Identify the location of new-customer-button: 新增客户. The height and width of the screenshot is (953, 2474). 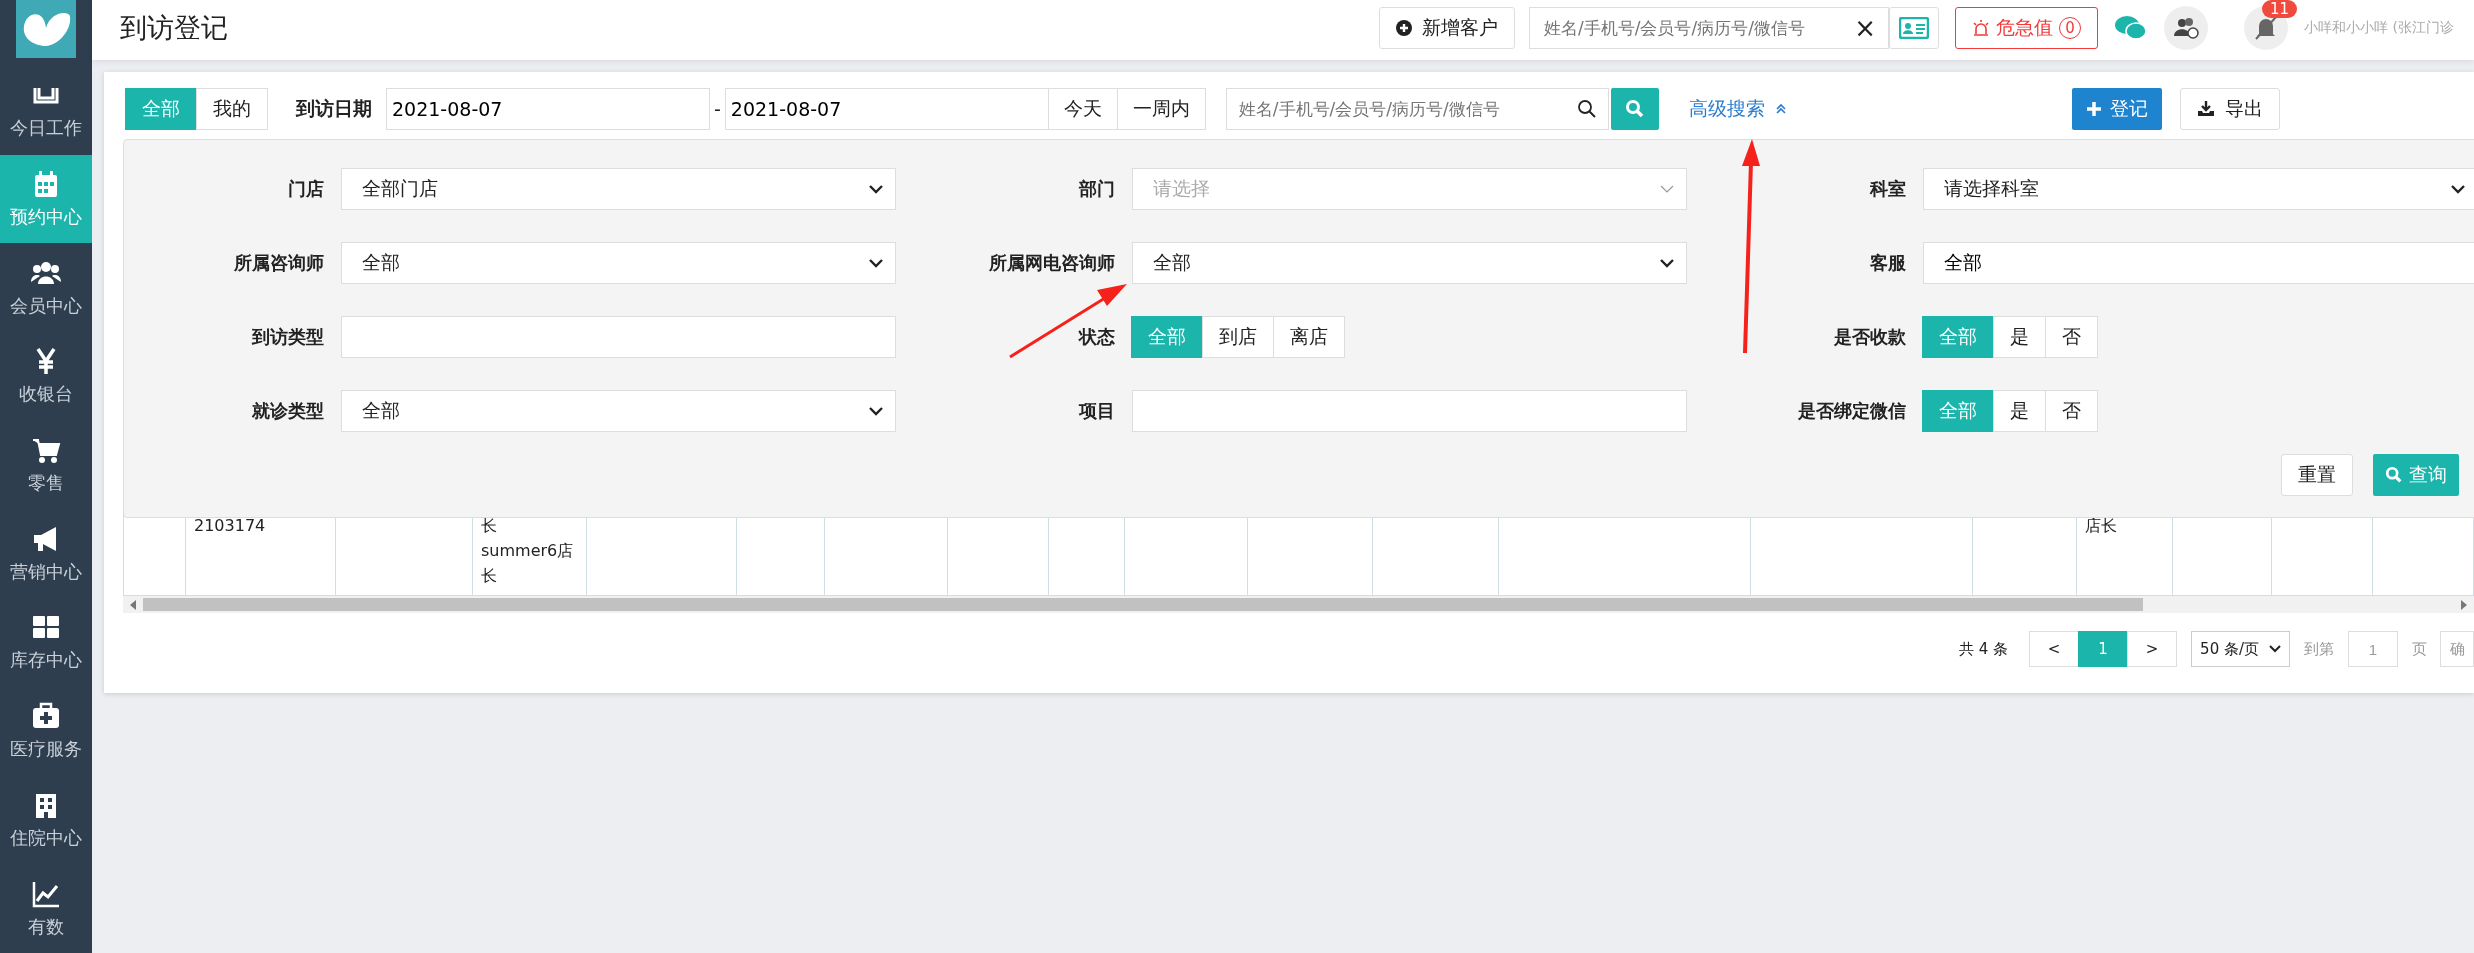
(1447, 28).